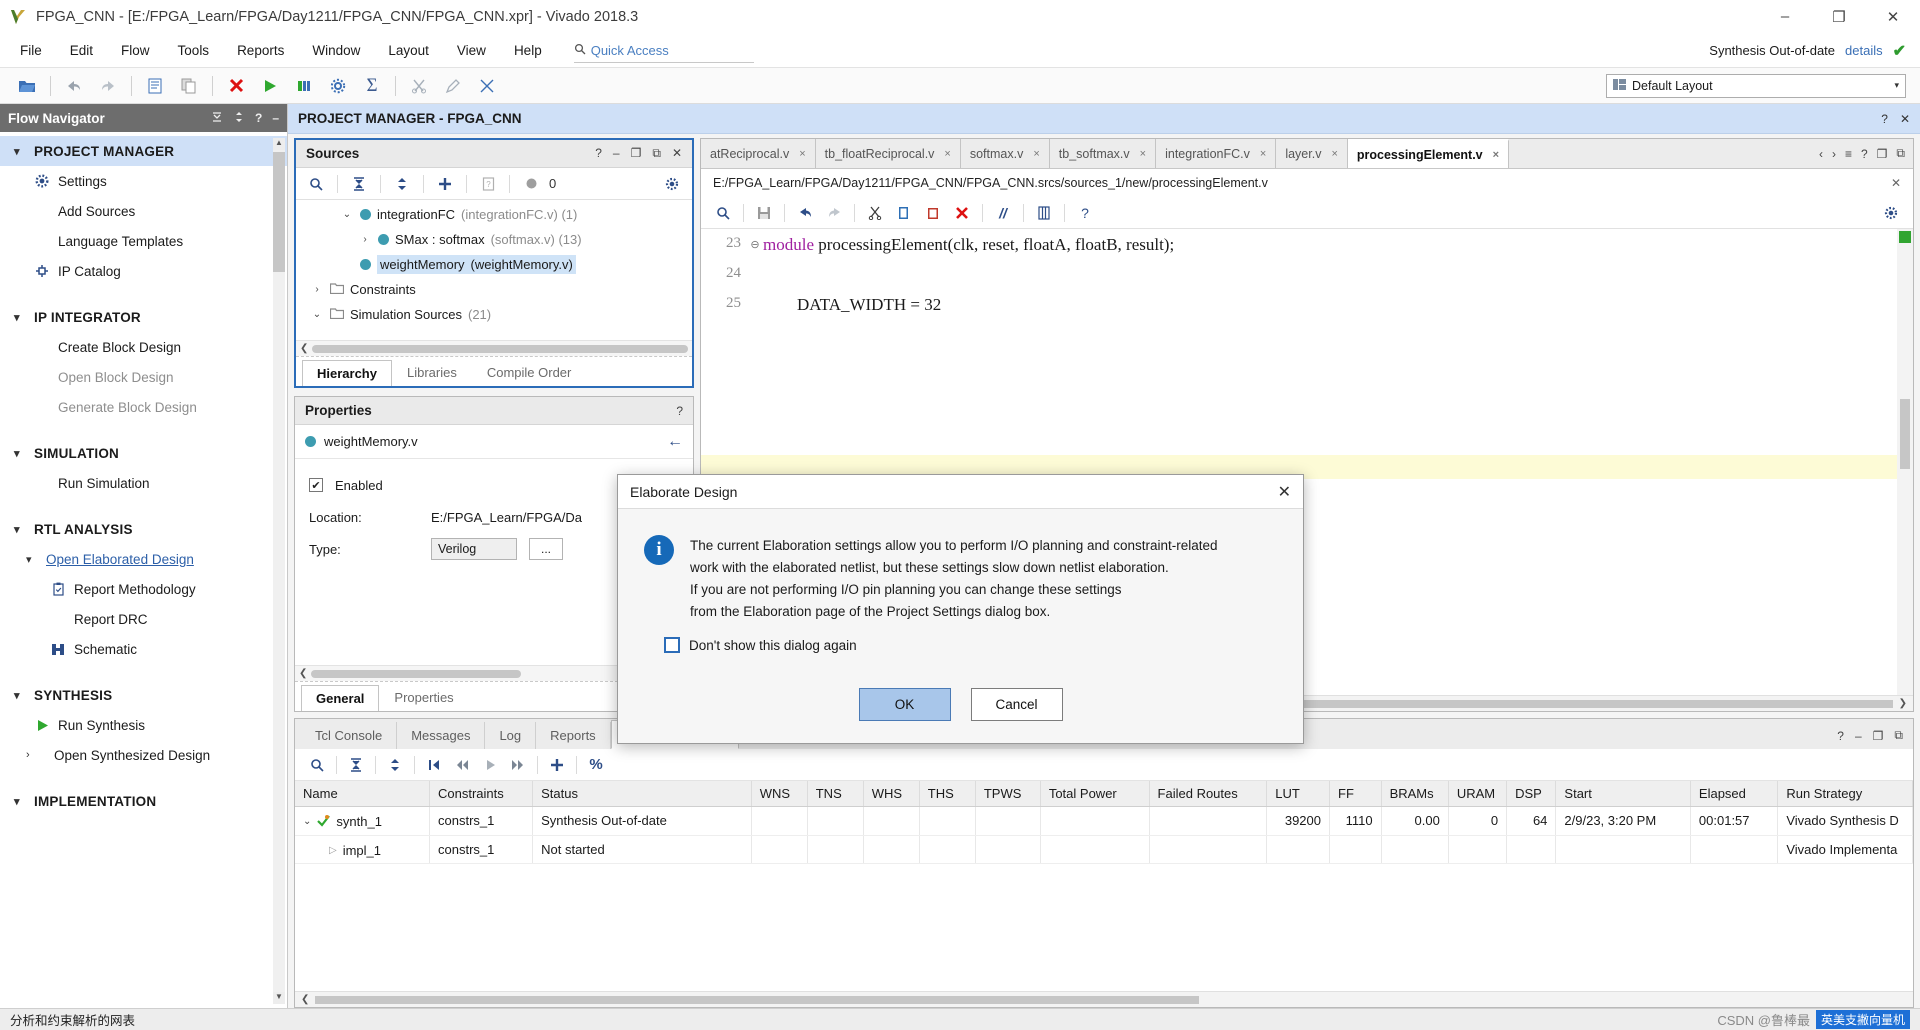  I want to click on status-bar: 分析和约束解析的网表 CSDN @鲁棒最 英美支撇向量机, so click(960, 1019).